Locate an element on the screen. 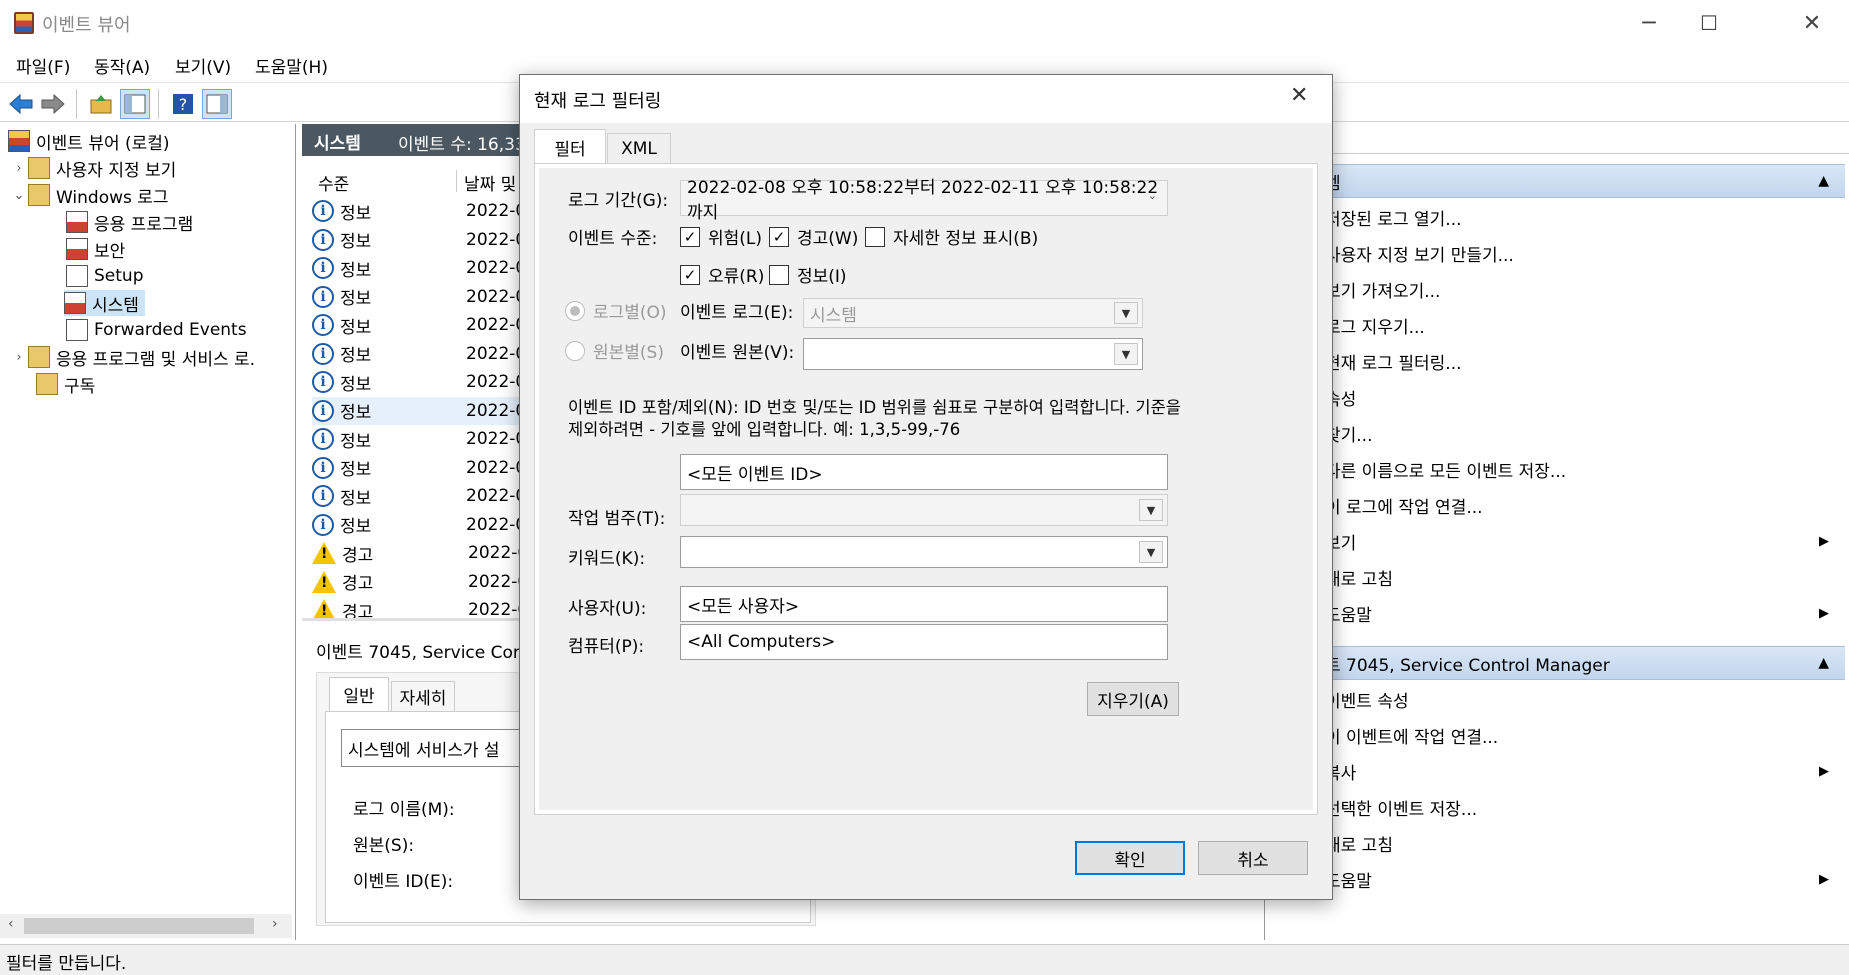 The image size is (1849, 975). menu-help: 도움말(H) is located at coordinates (291, 65).